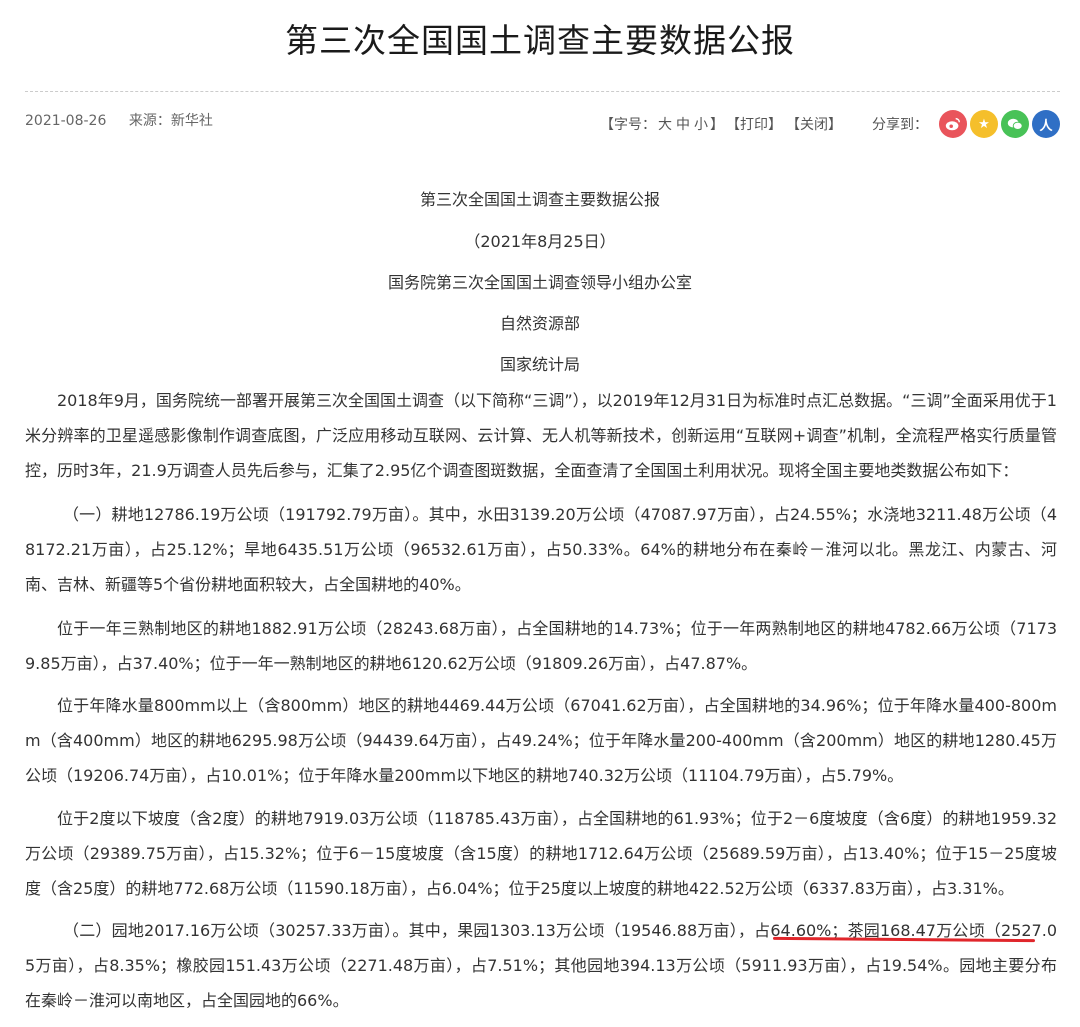  Describe the element at coordinates (953, 124) in the screenshot. I see `weibo-share-icon` at that location.